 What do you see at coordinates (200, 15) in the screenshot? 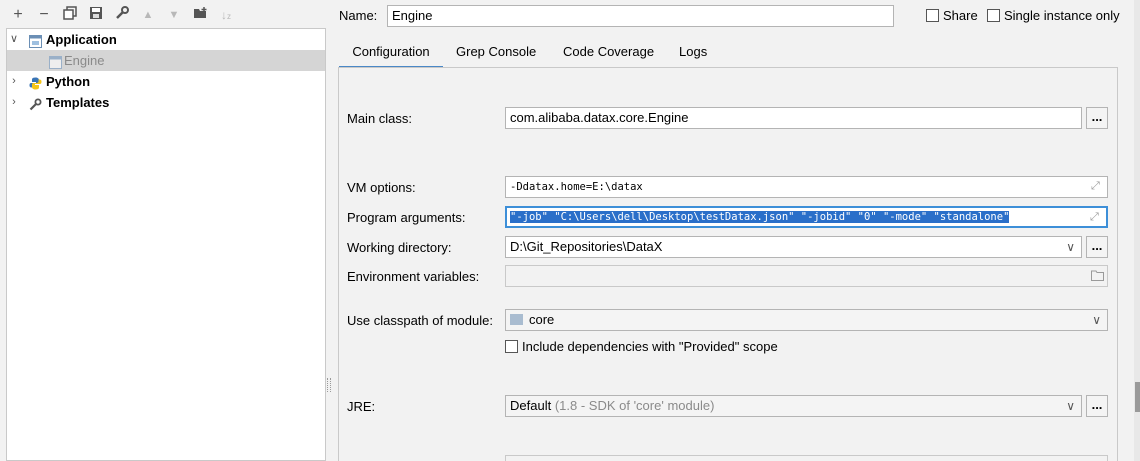
I see `new-folder-icon` at bounding box center [200, 15].